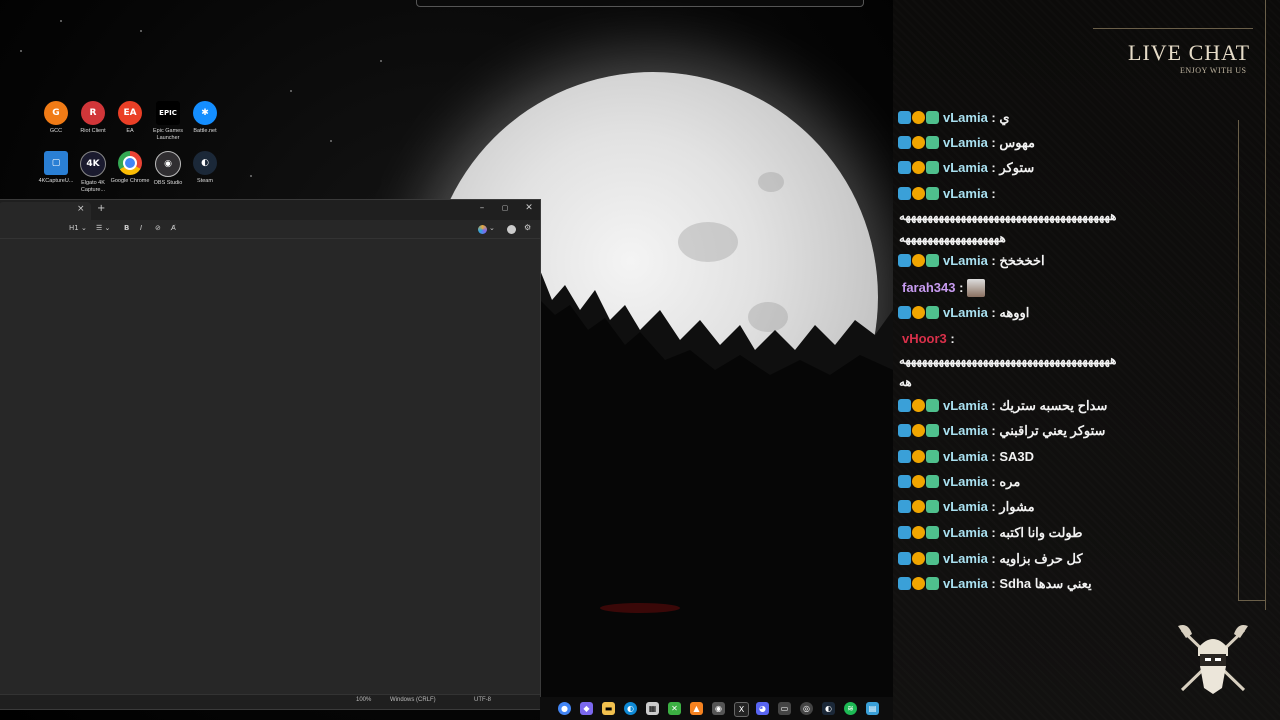  I want to click on chat-message: vHoor3 :, so click(928, 338).